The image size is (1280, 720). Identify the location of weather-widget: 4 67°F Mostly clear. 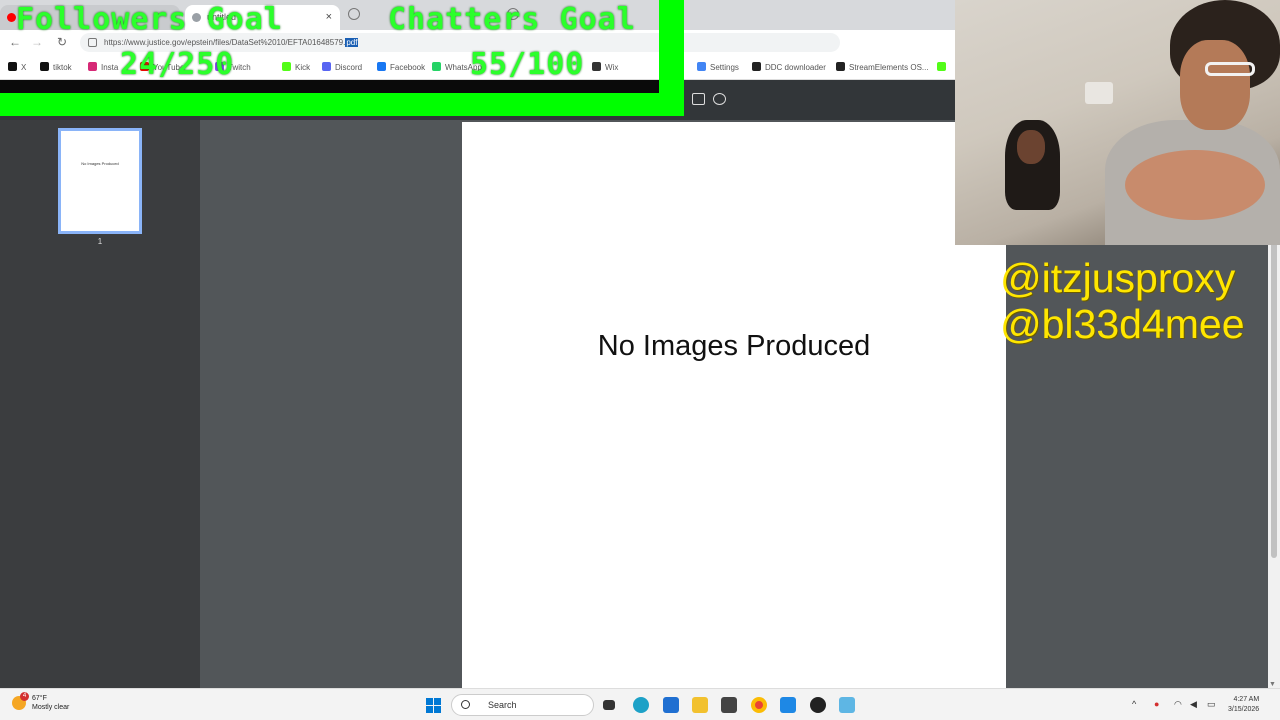
(41, 702).